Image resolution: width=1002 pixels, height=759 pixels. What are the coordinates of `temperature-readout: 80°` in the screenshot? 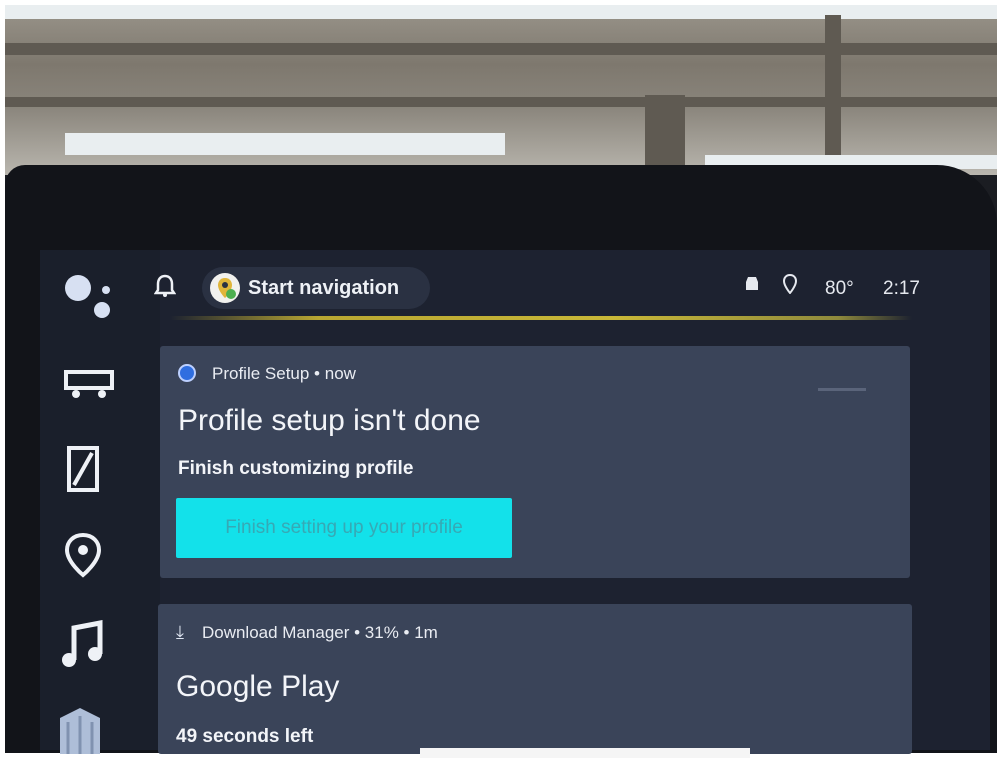 It's located at (839, 288).